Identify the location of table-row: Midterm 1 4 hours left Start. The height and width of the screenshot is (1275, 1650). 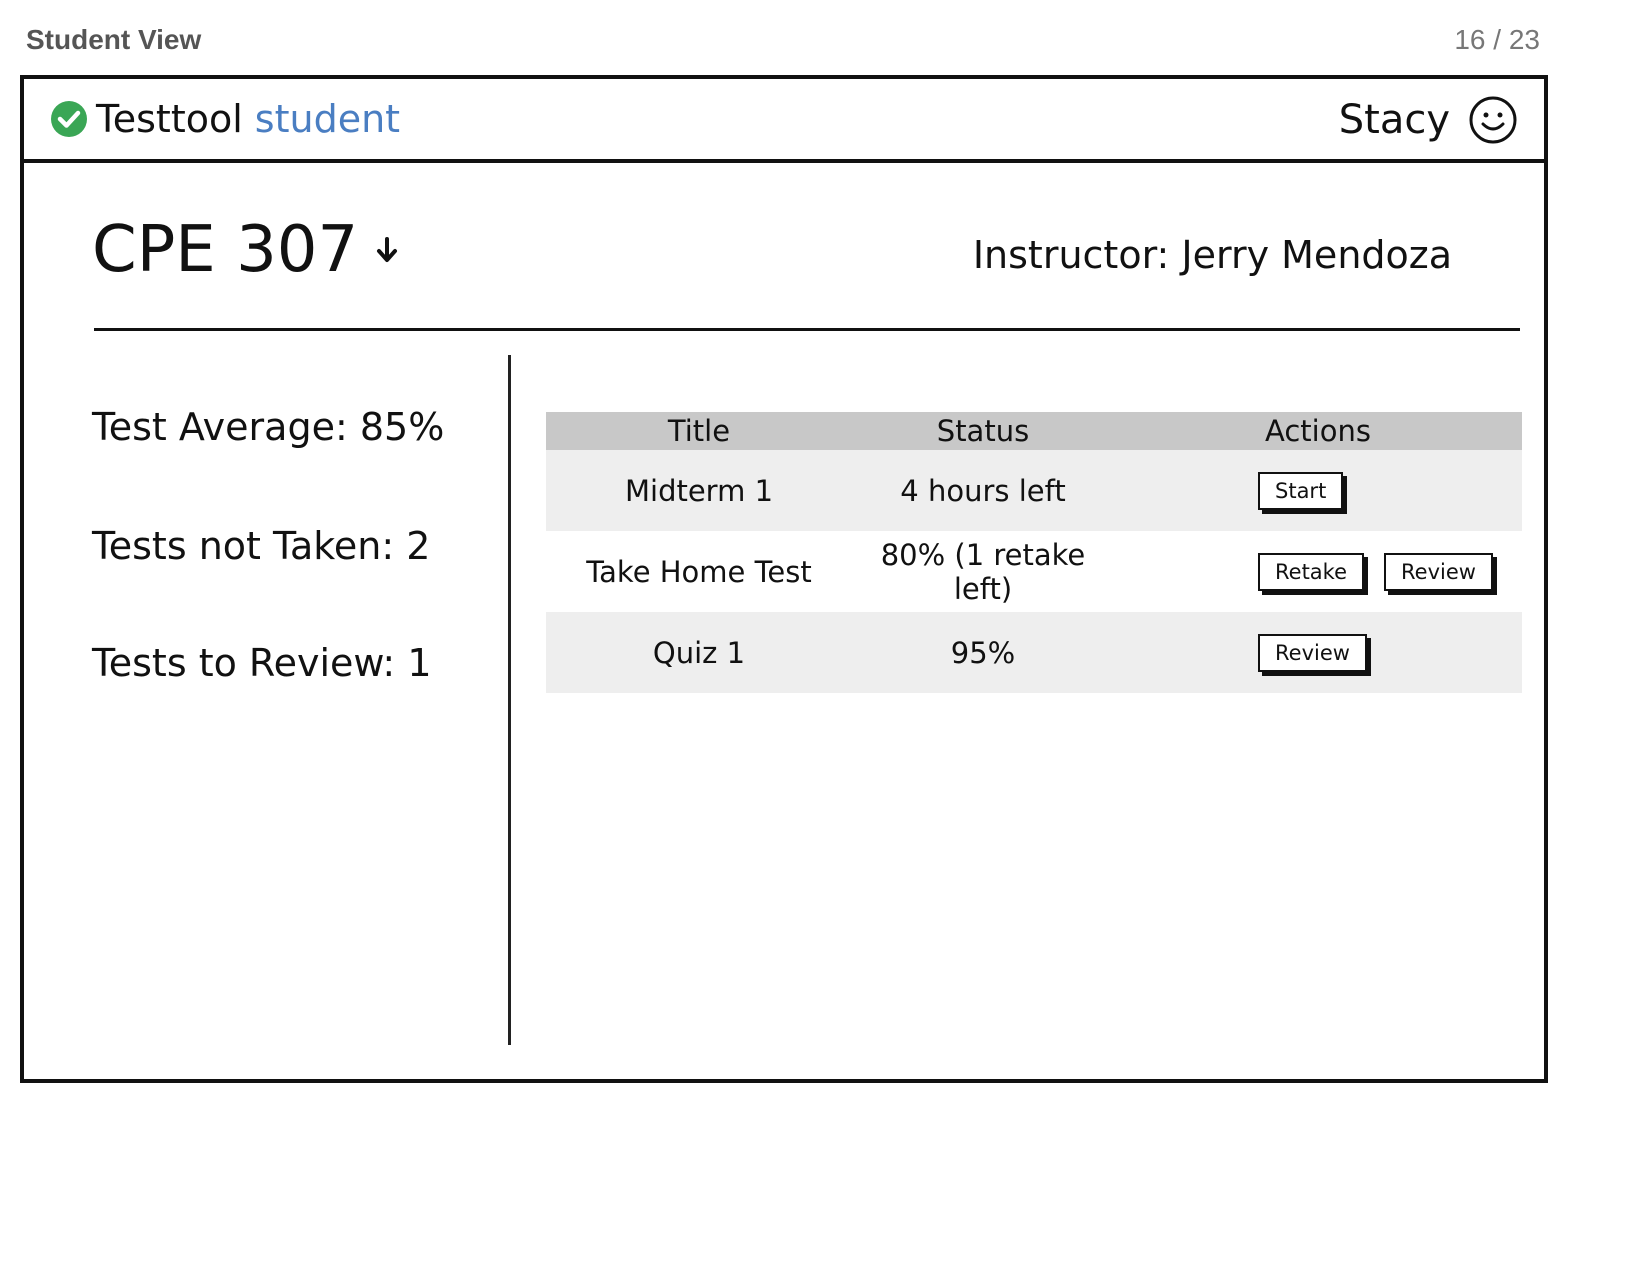
(1034, 490).